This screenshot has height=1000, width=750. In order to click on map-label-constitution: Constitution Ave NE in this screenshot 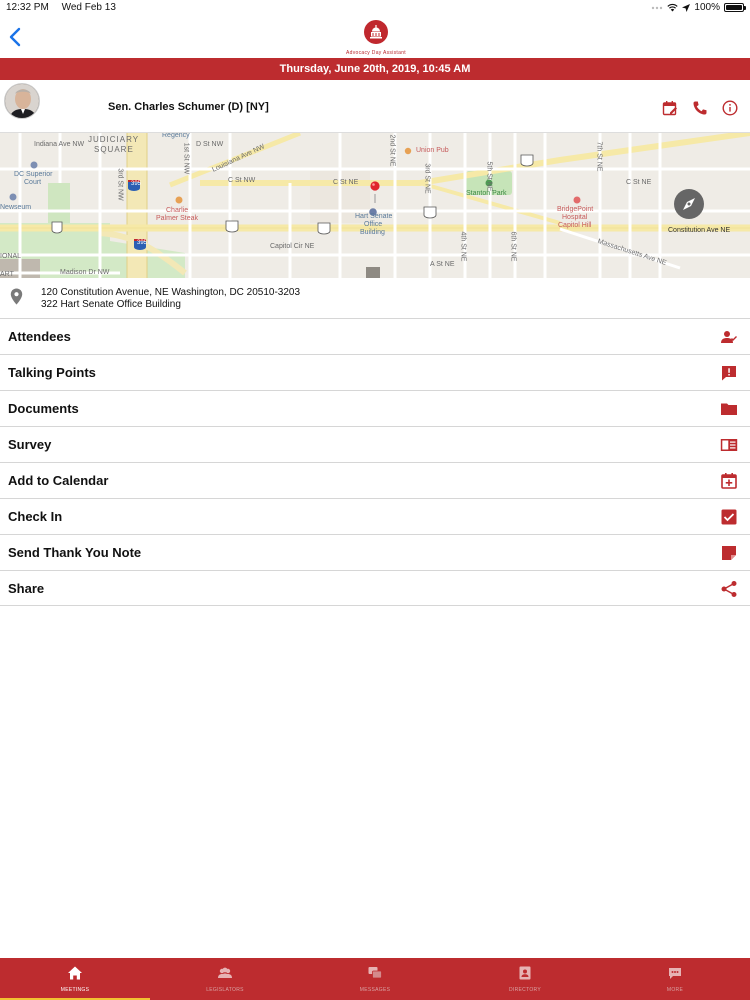, I will do `click(699, 230)`.